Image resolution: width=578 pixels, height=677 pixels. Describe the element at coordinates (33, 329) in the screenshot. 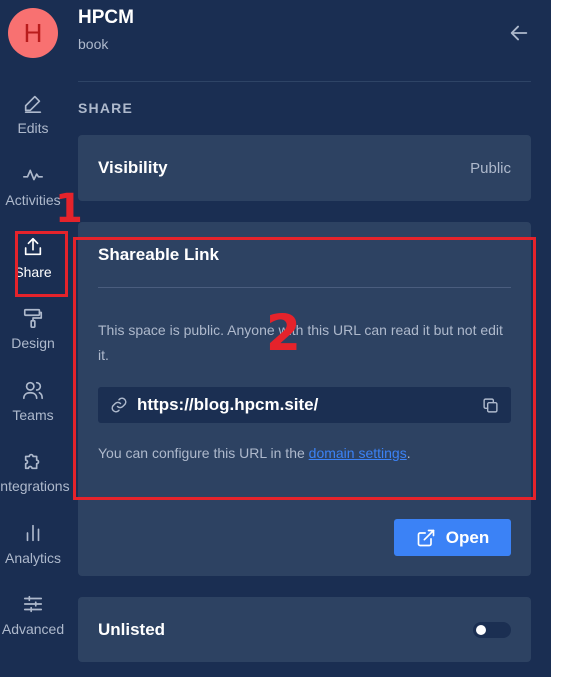

I see `sidebar-item-design: Design` at that location.